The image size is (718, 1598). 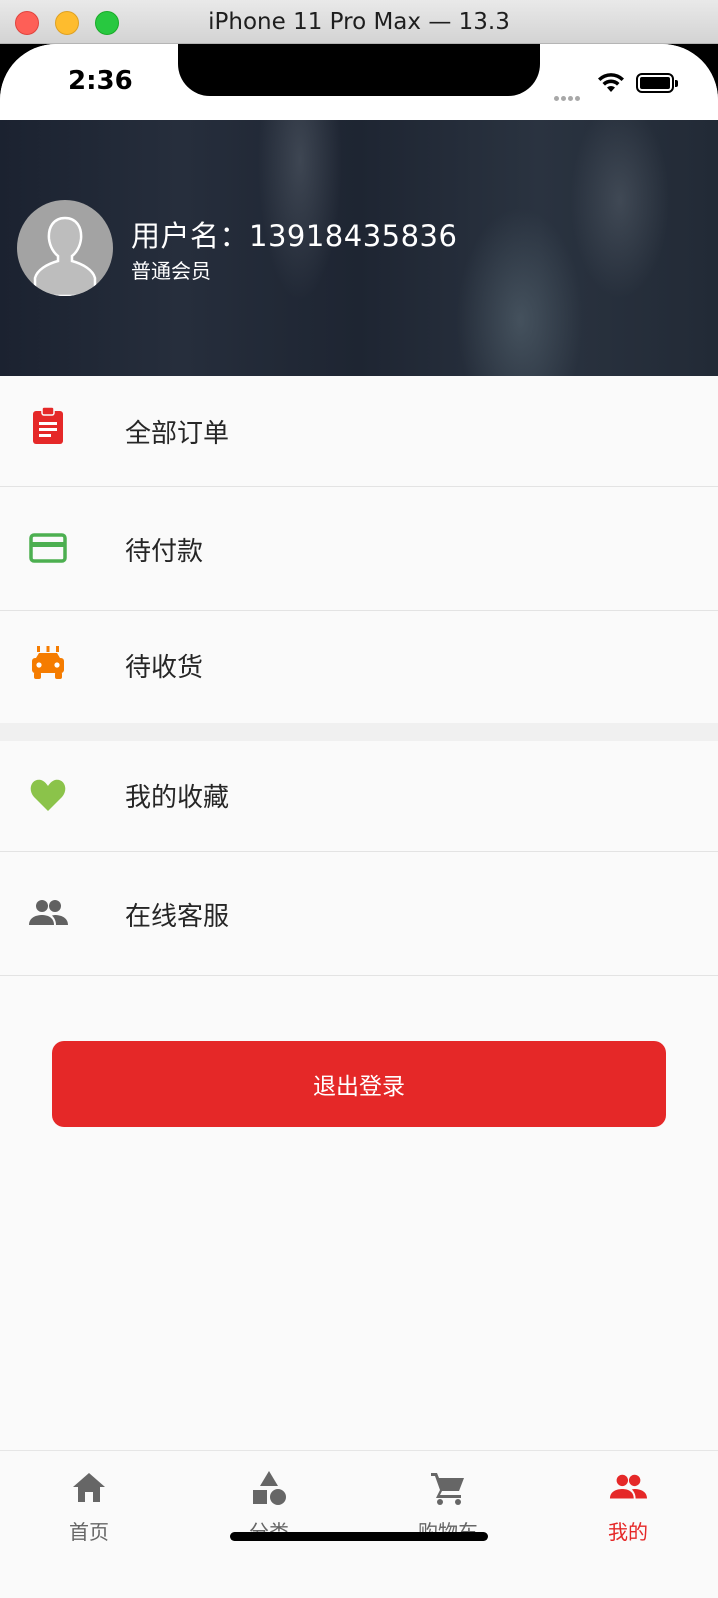 I want to click on credit-card-icon, so click(x=48, y=548).